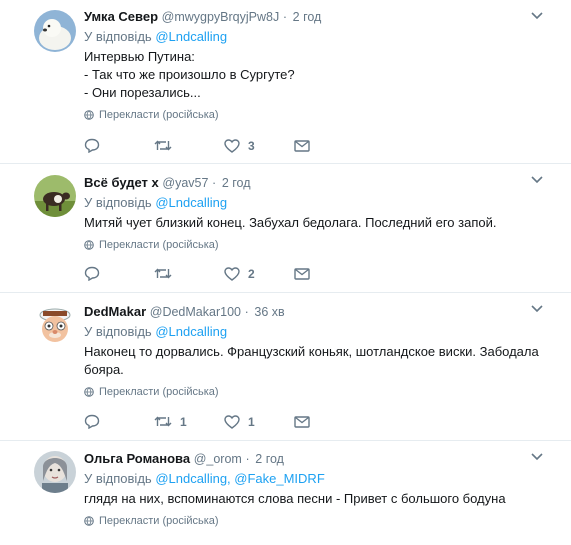 Image resolution: width=571 pixels, height=545 pixels. Describe the element at coordinates (185, 183) in the screenshot. I see `user-handle: @yav57` at that location.